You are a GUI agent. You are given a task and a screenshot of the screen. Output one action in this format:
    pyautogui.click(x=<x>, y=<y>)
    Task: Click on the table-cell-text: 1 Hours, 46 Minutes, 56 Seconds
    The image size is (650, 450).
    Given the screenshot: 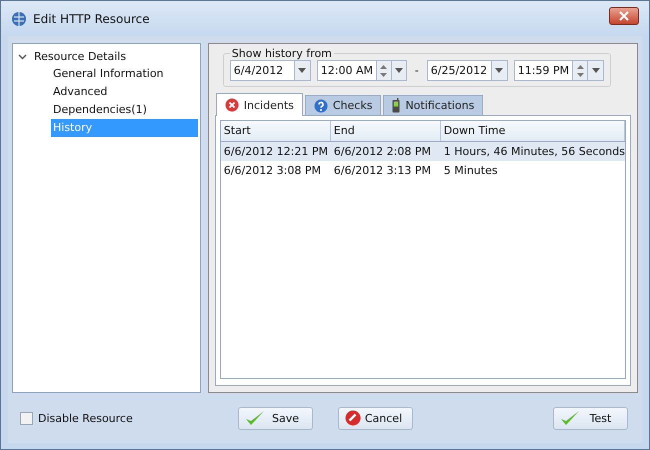 What is the action you would take?
    pyautogui.click(x=533, y=152)
    